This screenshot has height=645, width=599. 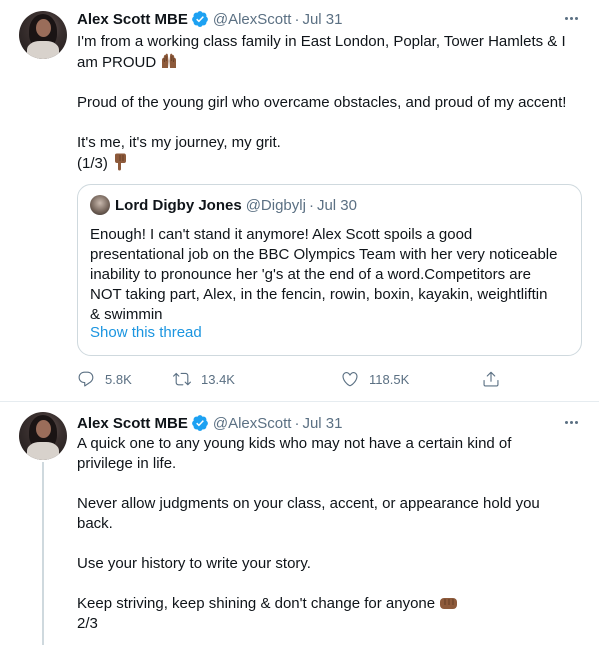 I want to click on quoted-tweet-header: Lord Digby Jones @Digbylj · Jul 30, so click(x=223, y=205).